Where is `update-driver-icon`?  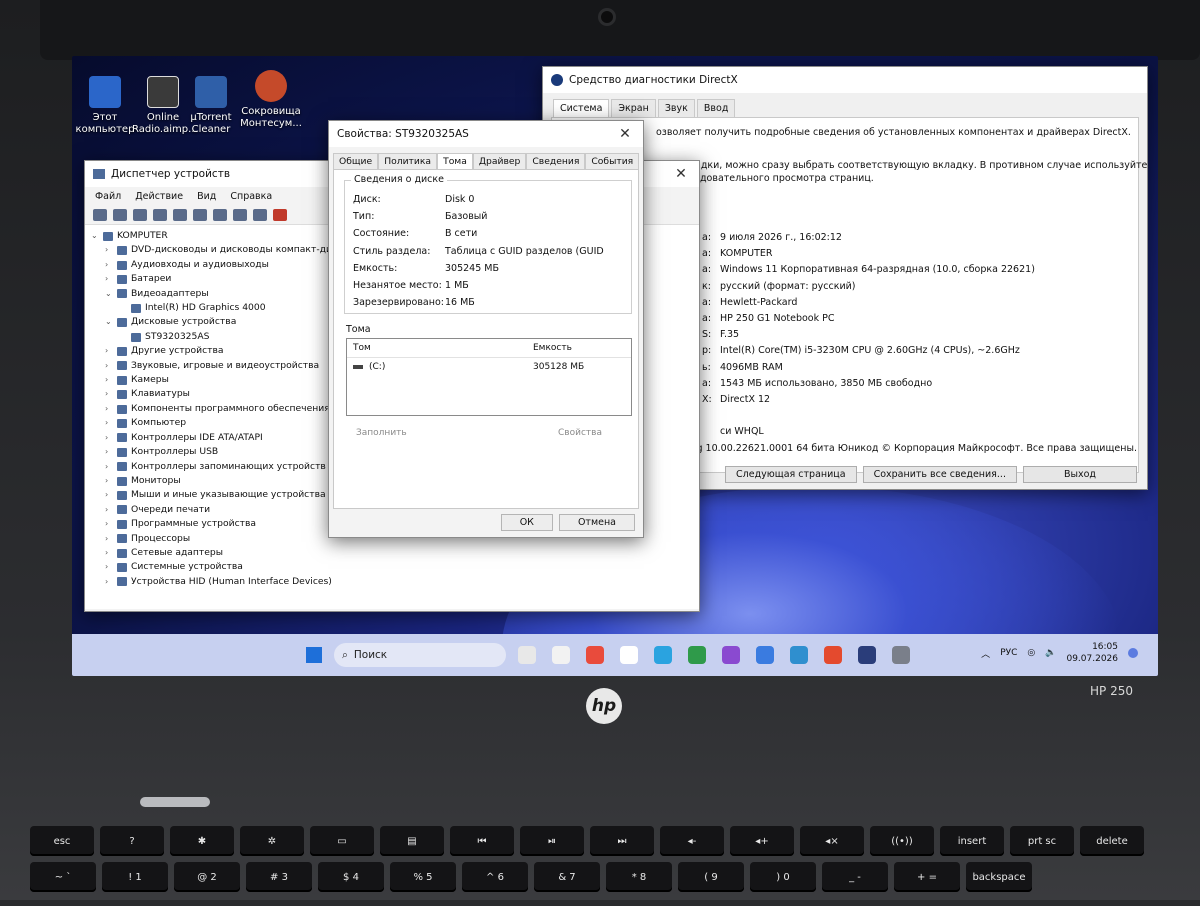
update-driver-icon is located at coordinates (260, 215).